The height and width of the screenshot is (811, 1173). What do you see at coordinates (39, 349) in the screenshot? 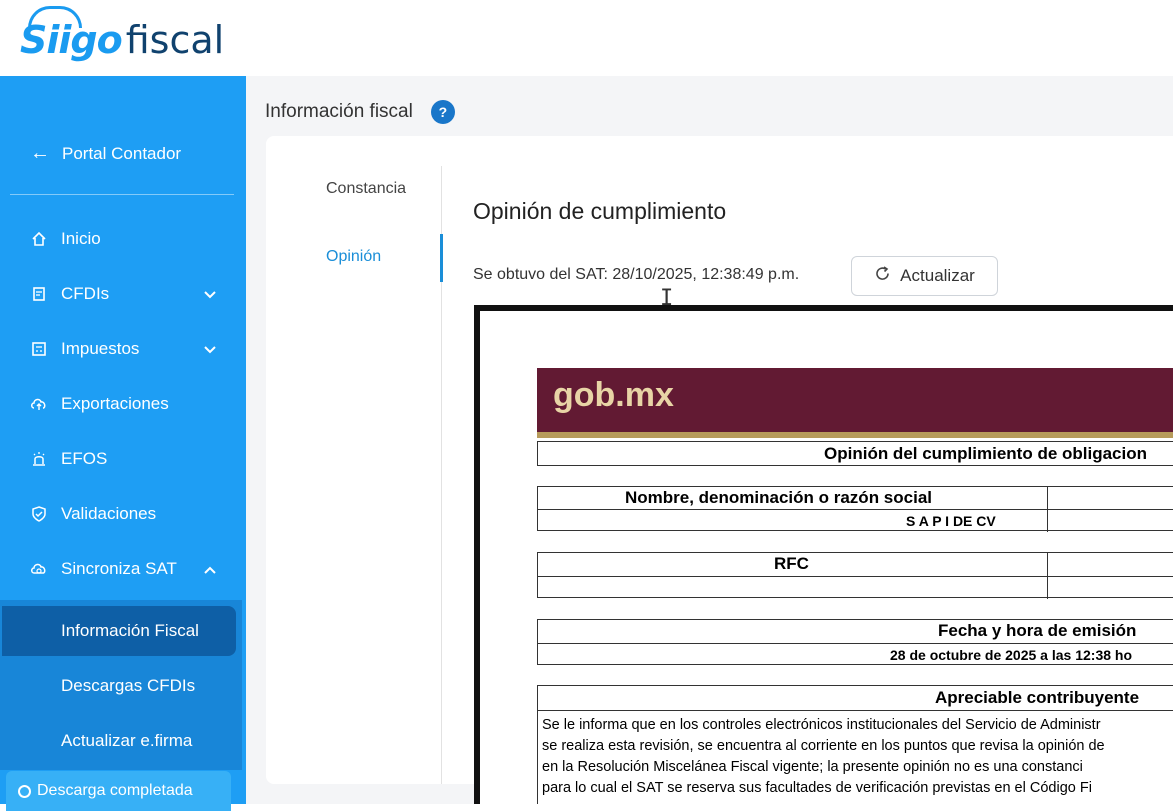
I see `calculator-icon` at bounding box center [39, 349].